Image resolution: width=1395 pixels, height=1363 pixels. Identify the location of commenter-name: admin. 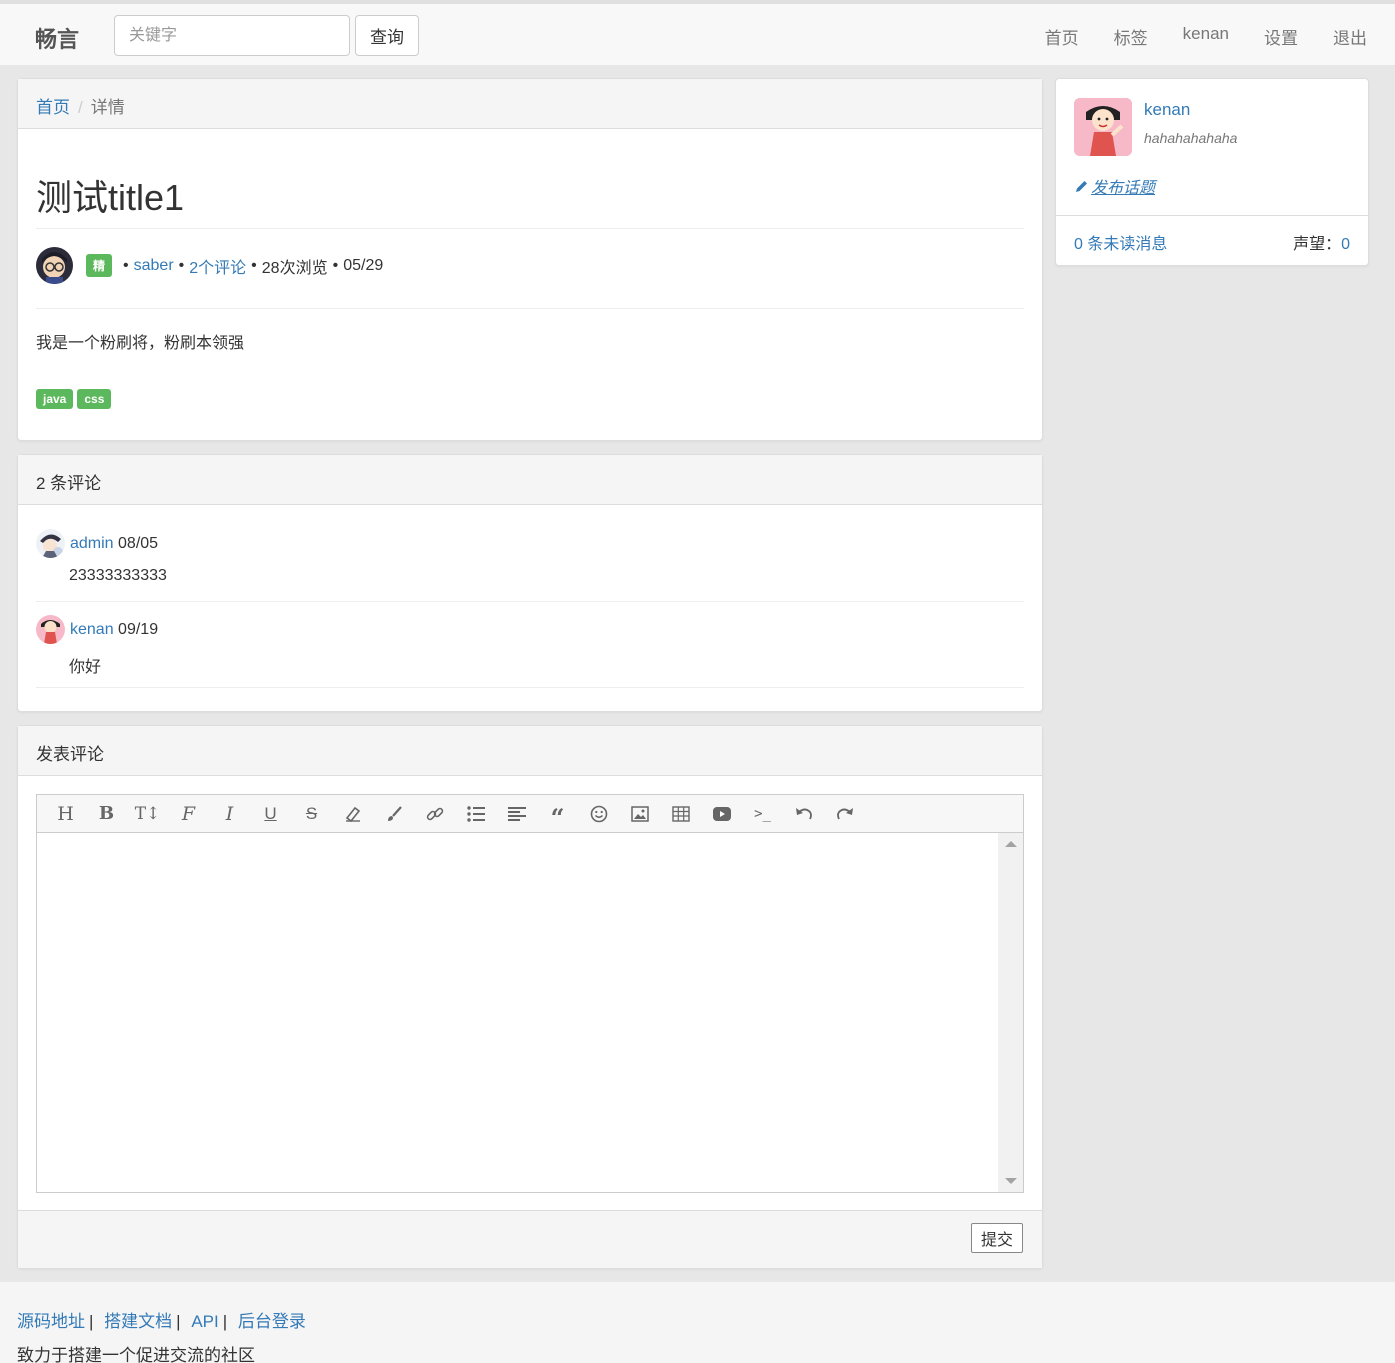
(92, 544).